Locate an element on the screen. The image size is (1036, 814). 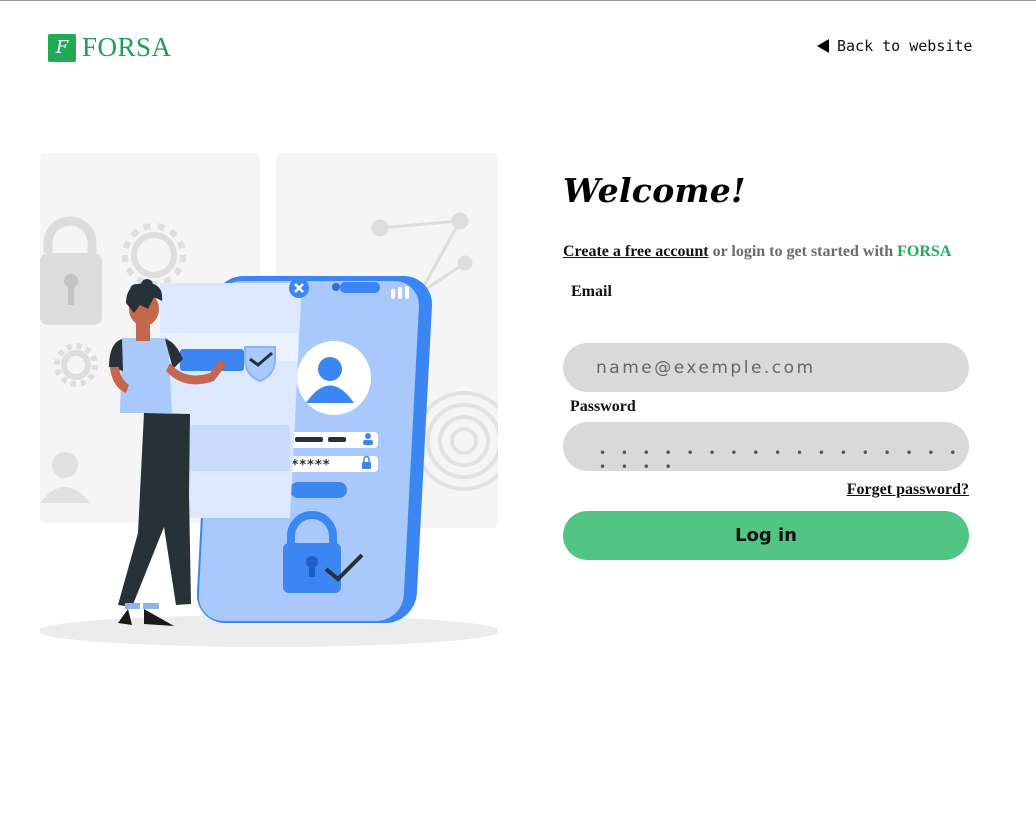
forsa-logo: F FORSA is located at coordinates (110, 47).